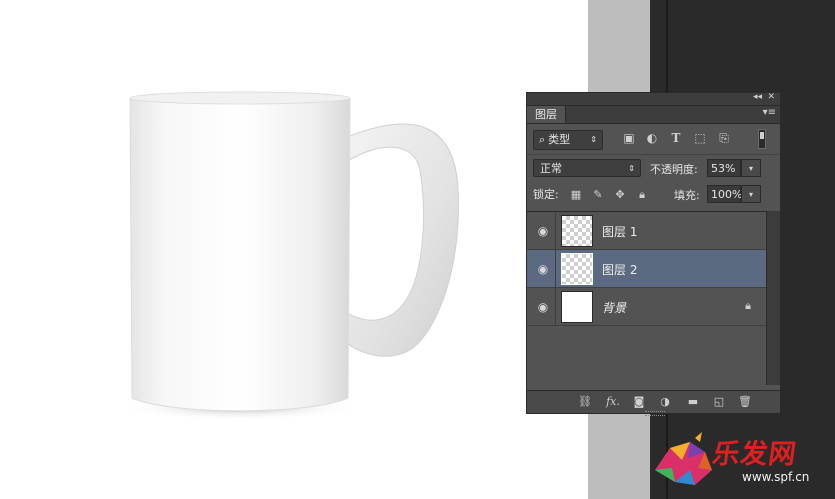 The width and height of the screenshot is (835, 499). I want to click on collapse-icon: ◂◂, so click(757, 97).